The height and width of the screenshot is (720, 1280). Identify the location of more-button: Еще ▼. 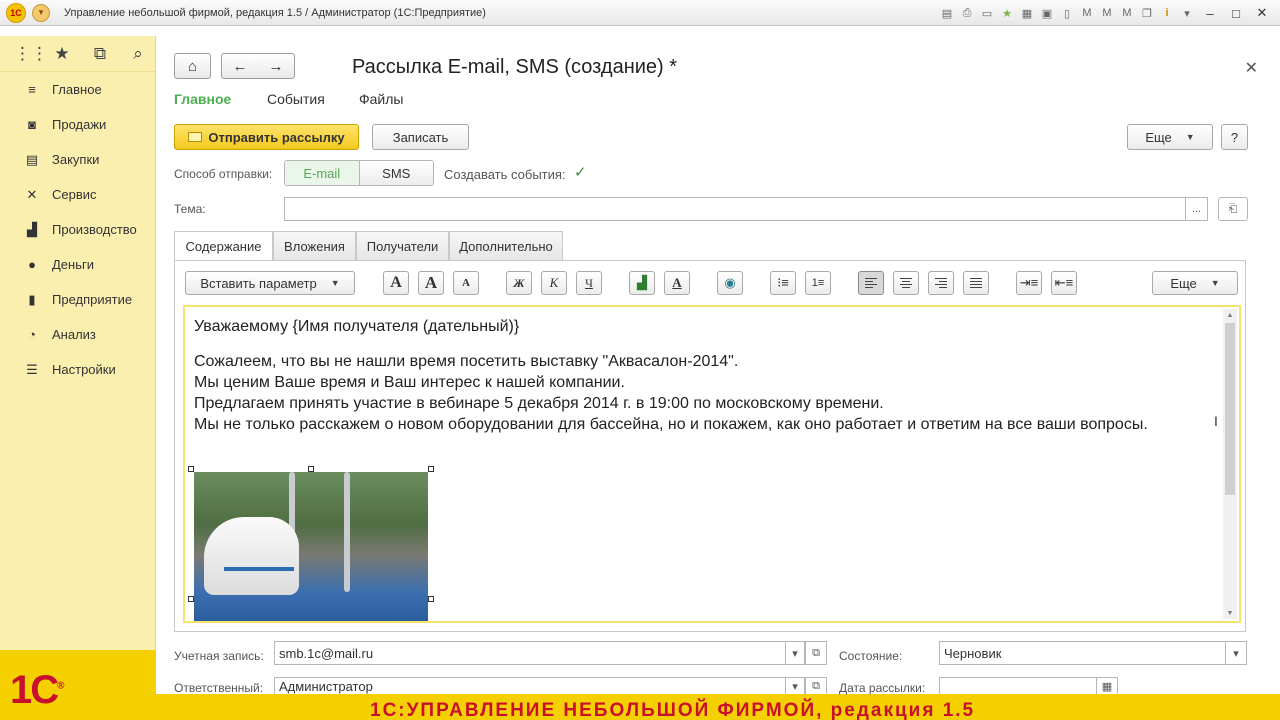
(1170, 137).